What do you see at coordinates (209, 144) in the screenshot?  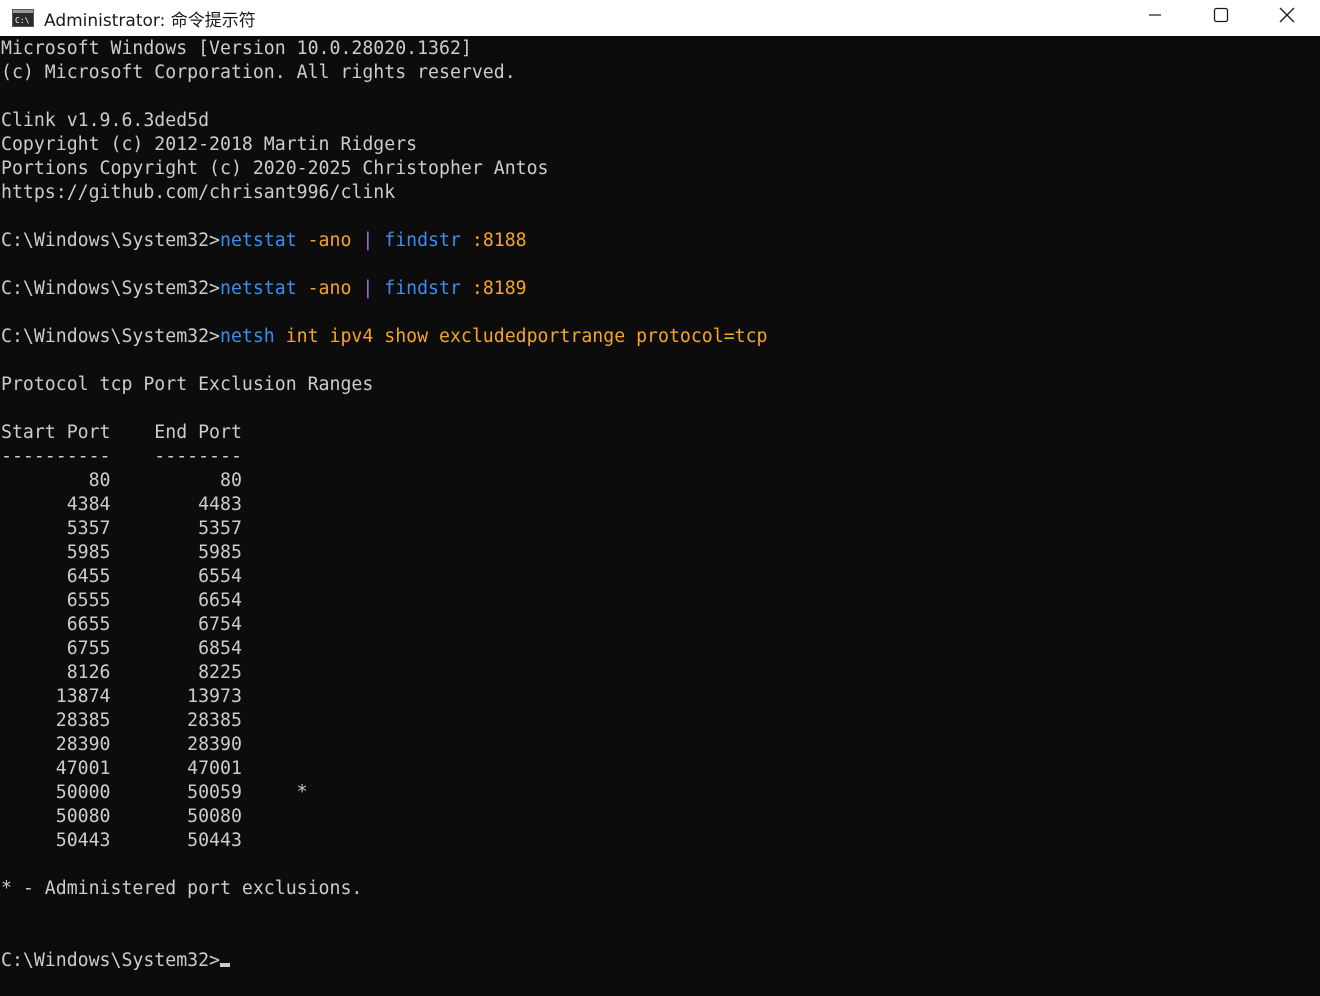 I see `clink-line: Copyright (c) 2012-2018 Martin Ridgers` at bounding box center [209, 144].